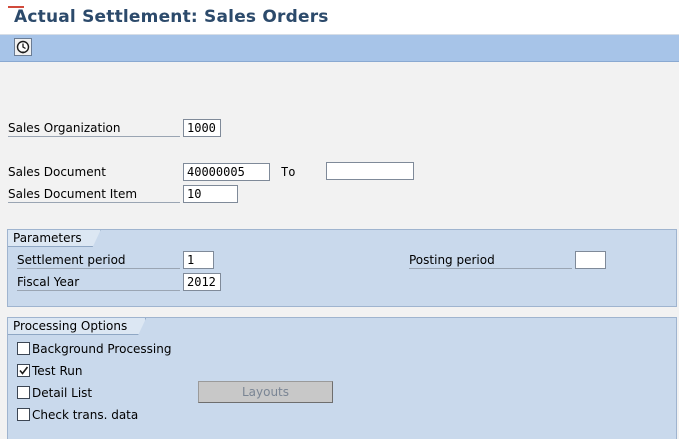 Image resolution: width=679 pixels, height=439 pixels. I want to click on settlement-period-field: 1, so click(198, 260).